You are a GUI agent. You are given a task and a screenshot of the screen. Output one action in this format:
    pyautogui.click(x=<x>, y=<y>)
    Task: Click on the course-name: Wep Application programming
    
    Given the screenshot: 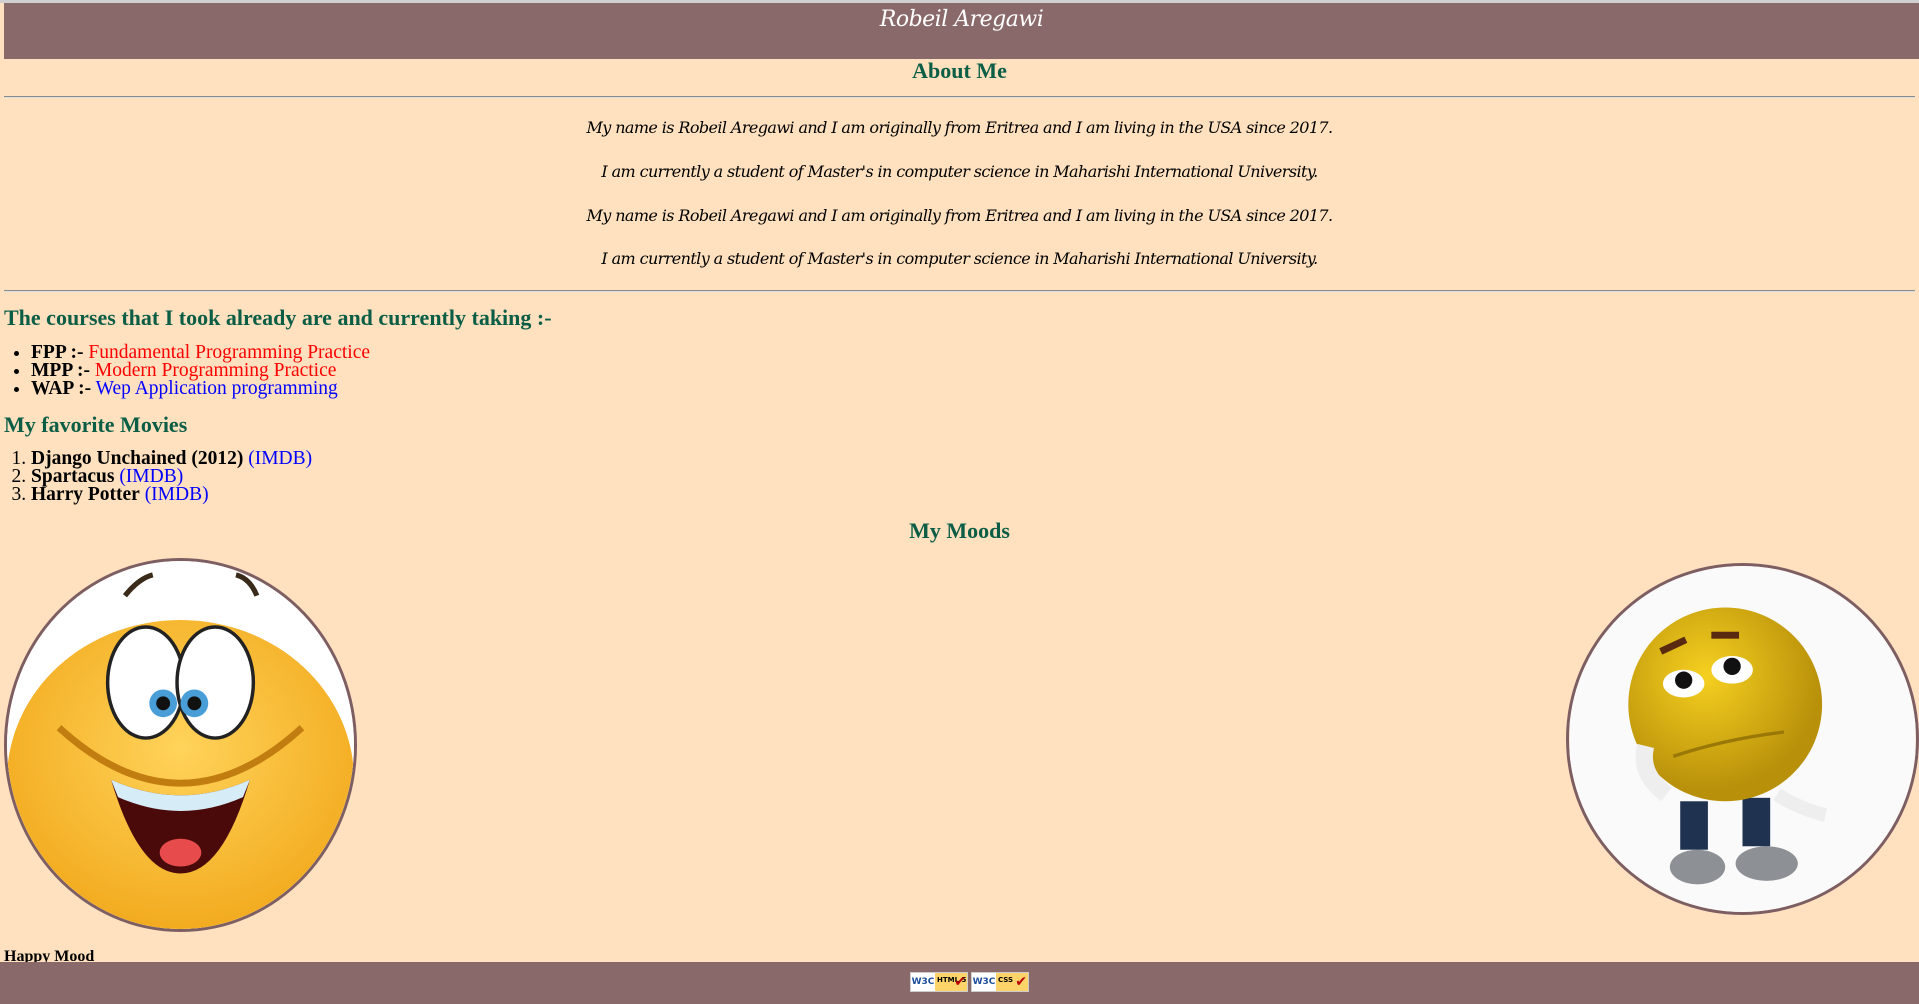 What is the action you would take?
    pyautogui.click(x=216, y=388)
    